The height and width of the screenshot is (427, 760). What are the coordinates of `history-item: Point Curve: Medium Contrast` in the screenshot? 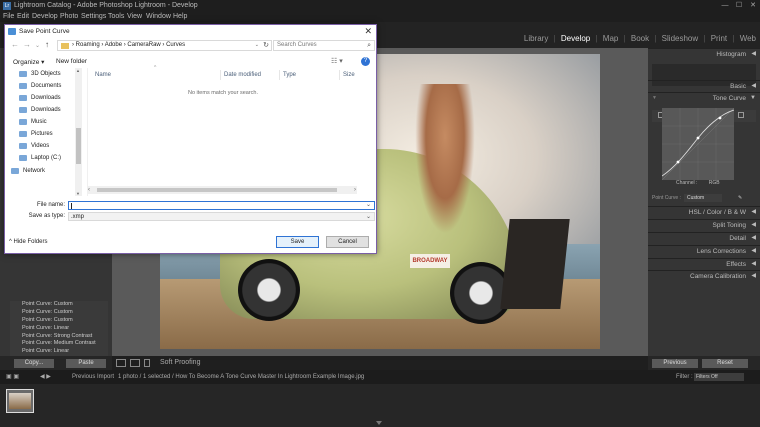 It's located at (59, 344).